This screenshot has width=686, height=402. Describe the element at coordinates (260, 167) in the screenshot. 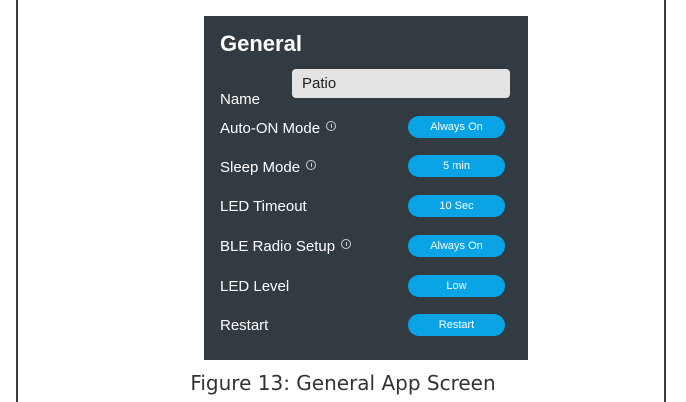

I see `sleep-mode-text: Sleep Mode` at that location.